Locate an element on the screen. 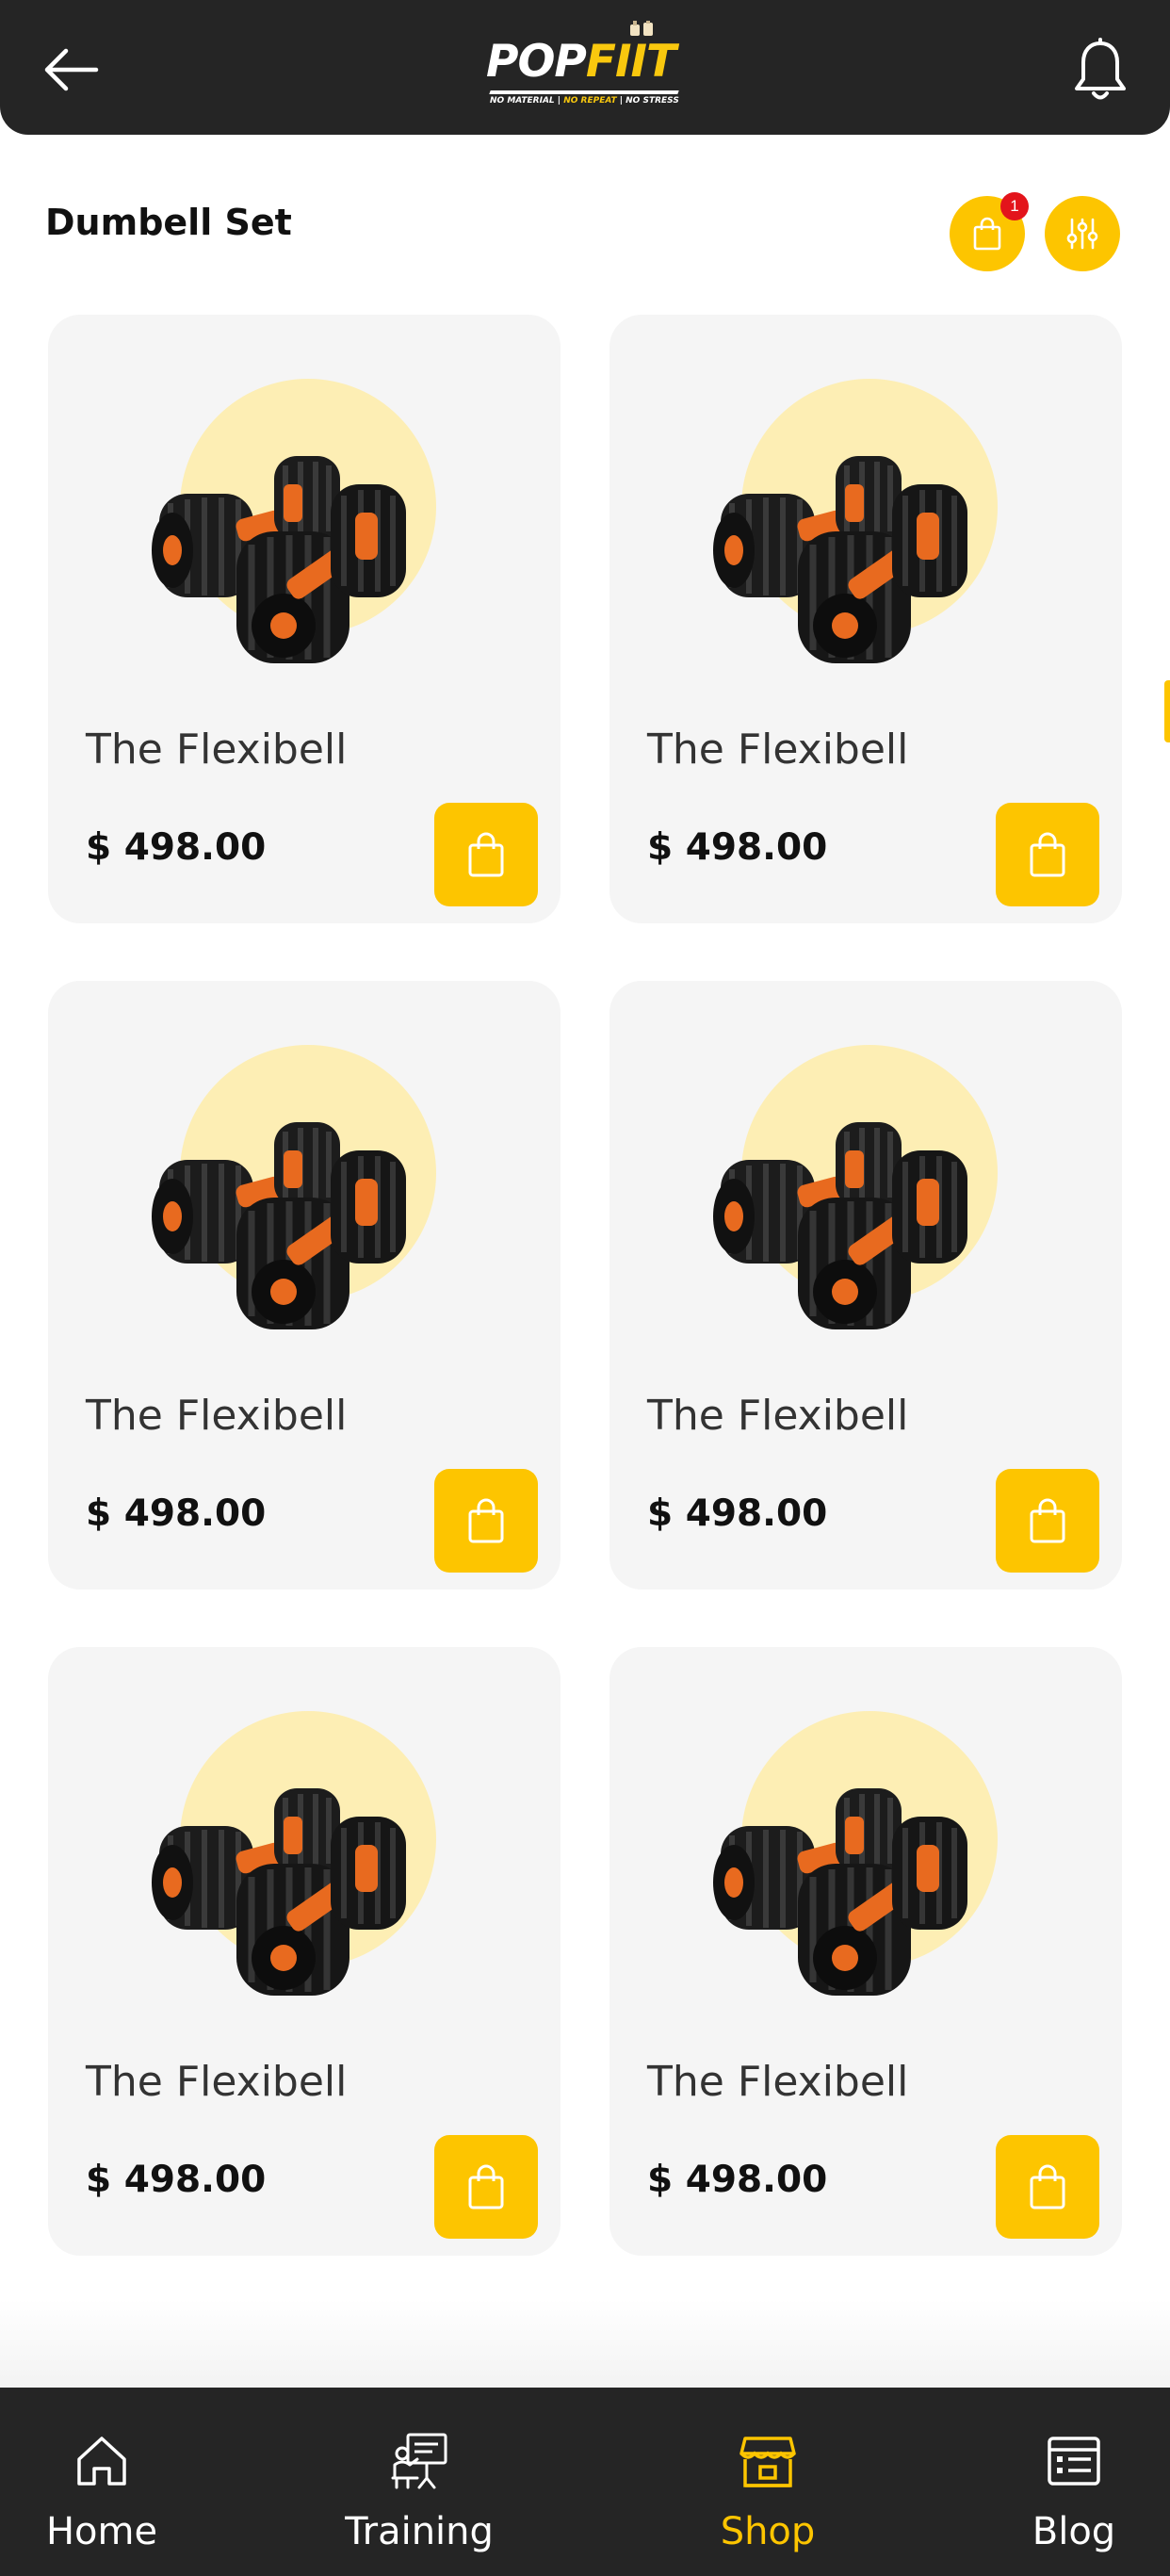 The image size is (1170, 2576). arrow-left-icon is located at coordinates (71, 69).